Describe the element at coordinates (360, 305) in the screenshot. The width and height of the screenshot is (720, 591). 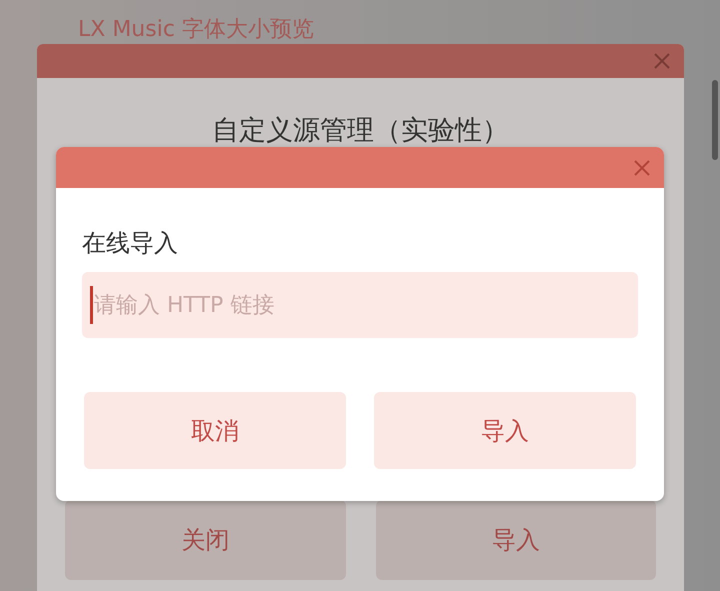
I see `url-input-field: 请输入 HTTP 链接` at that location.